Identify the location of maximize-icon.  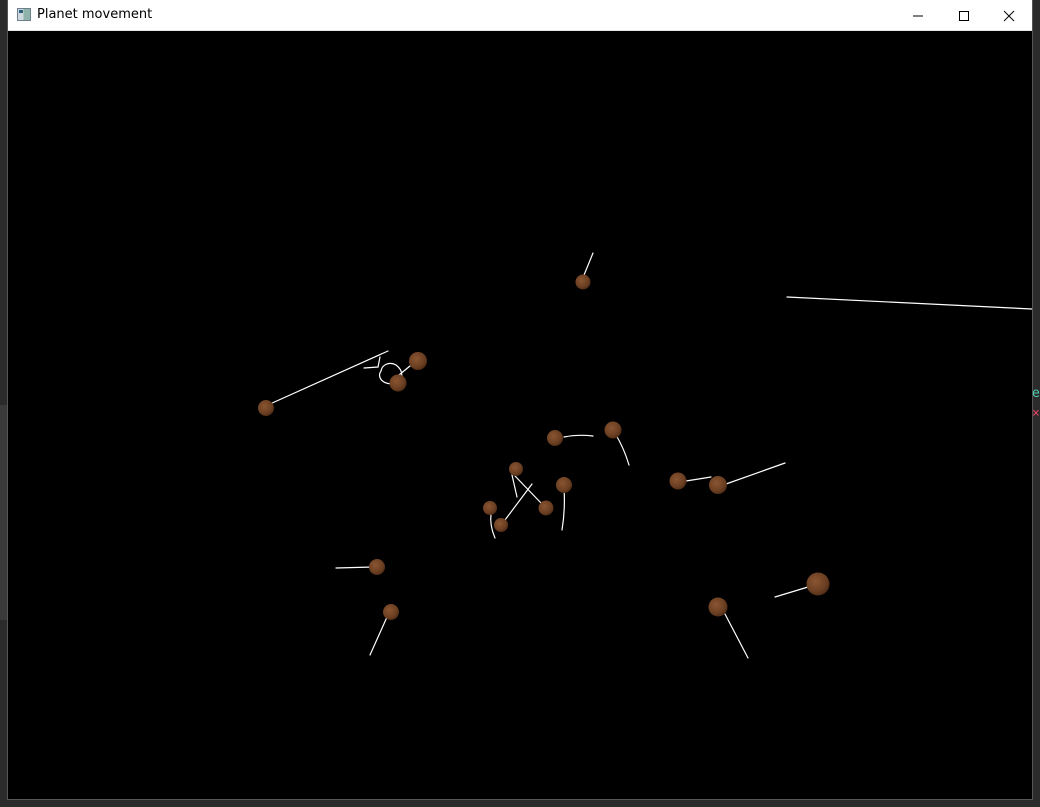
(964, 15).